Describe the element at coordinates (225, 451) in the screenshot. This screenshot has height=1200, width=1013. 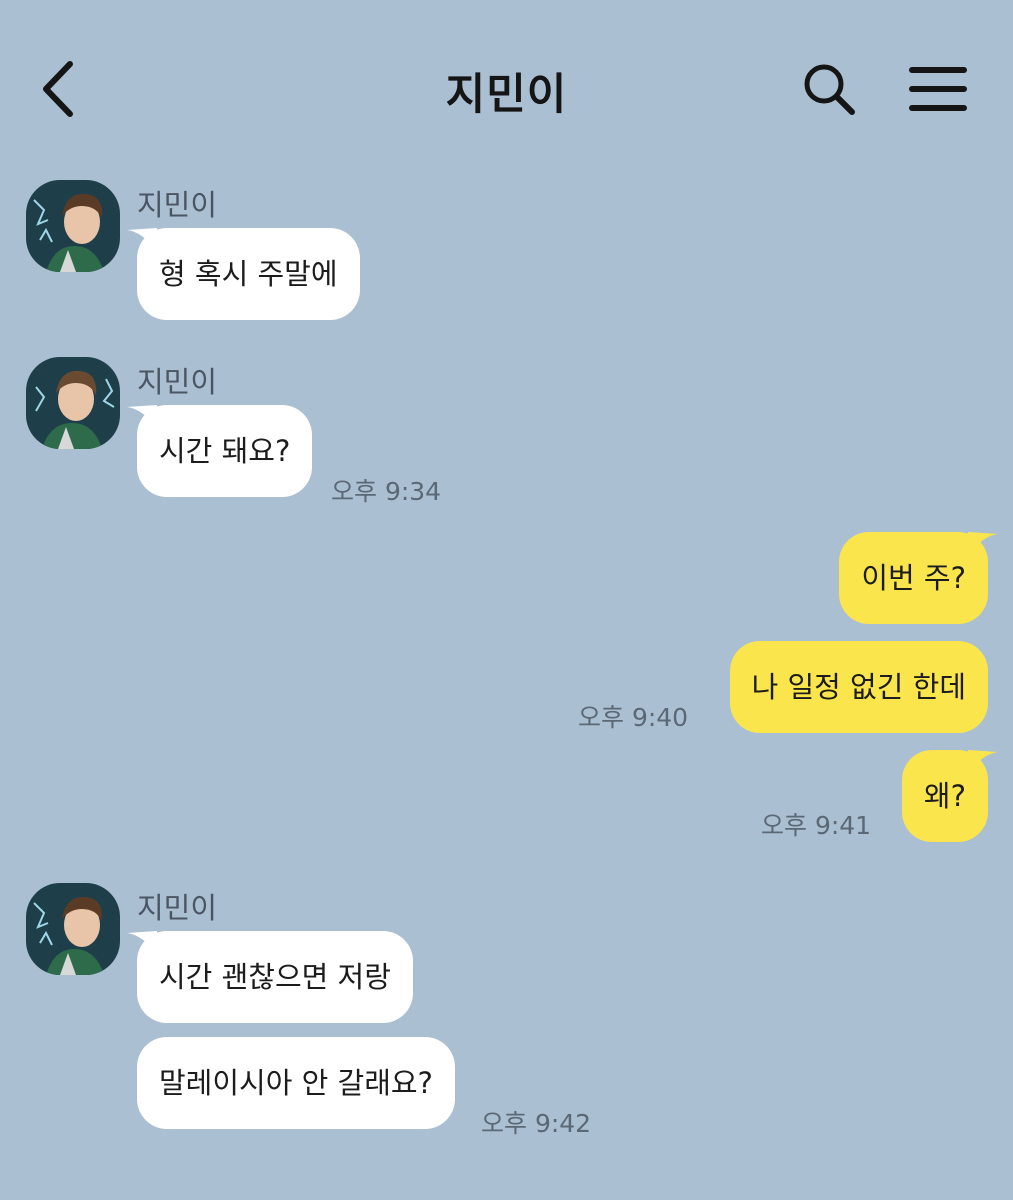
I see `message-text: 시간 돼요?` at that location.